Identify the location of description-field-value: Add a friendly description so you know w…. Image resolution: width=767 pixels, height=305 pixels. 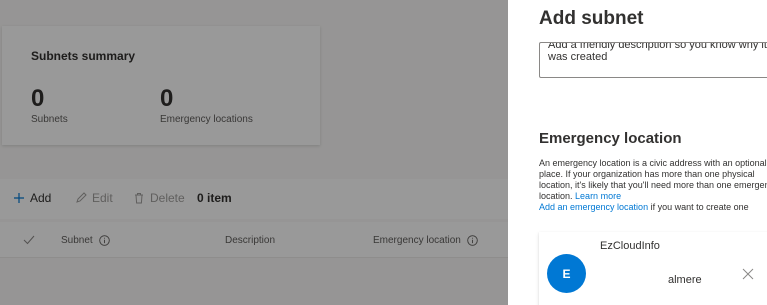
(657, 52).